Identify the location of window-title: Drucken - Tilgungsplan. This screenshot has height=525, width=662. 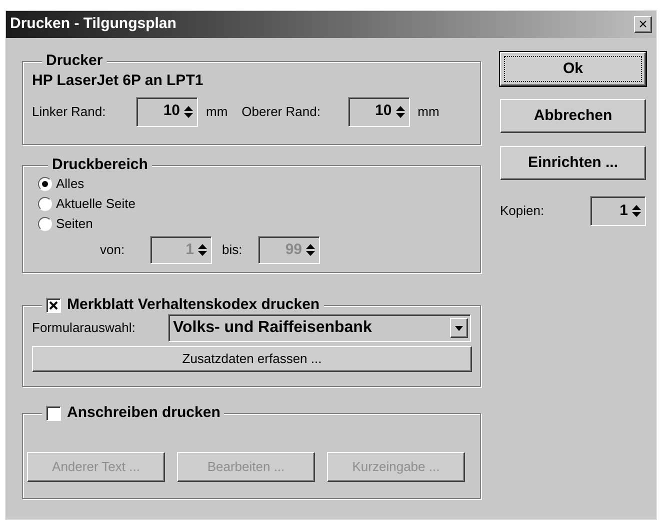
(93, 24).